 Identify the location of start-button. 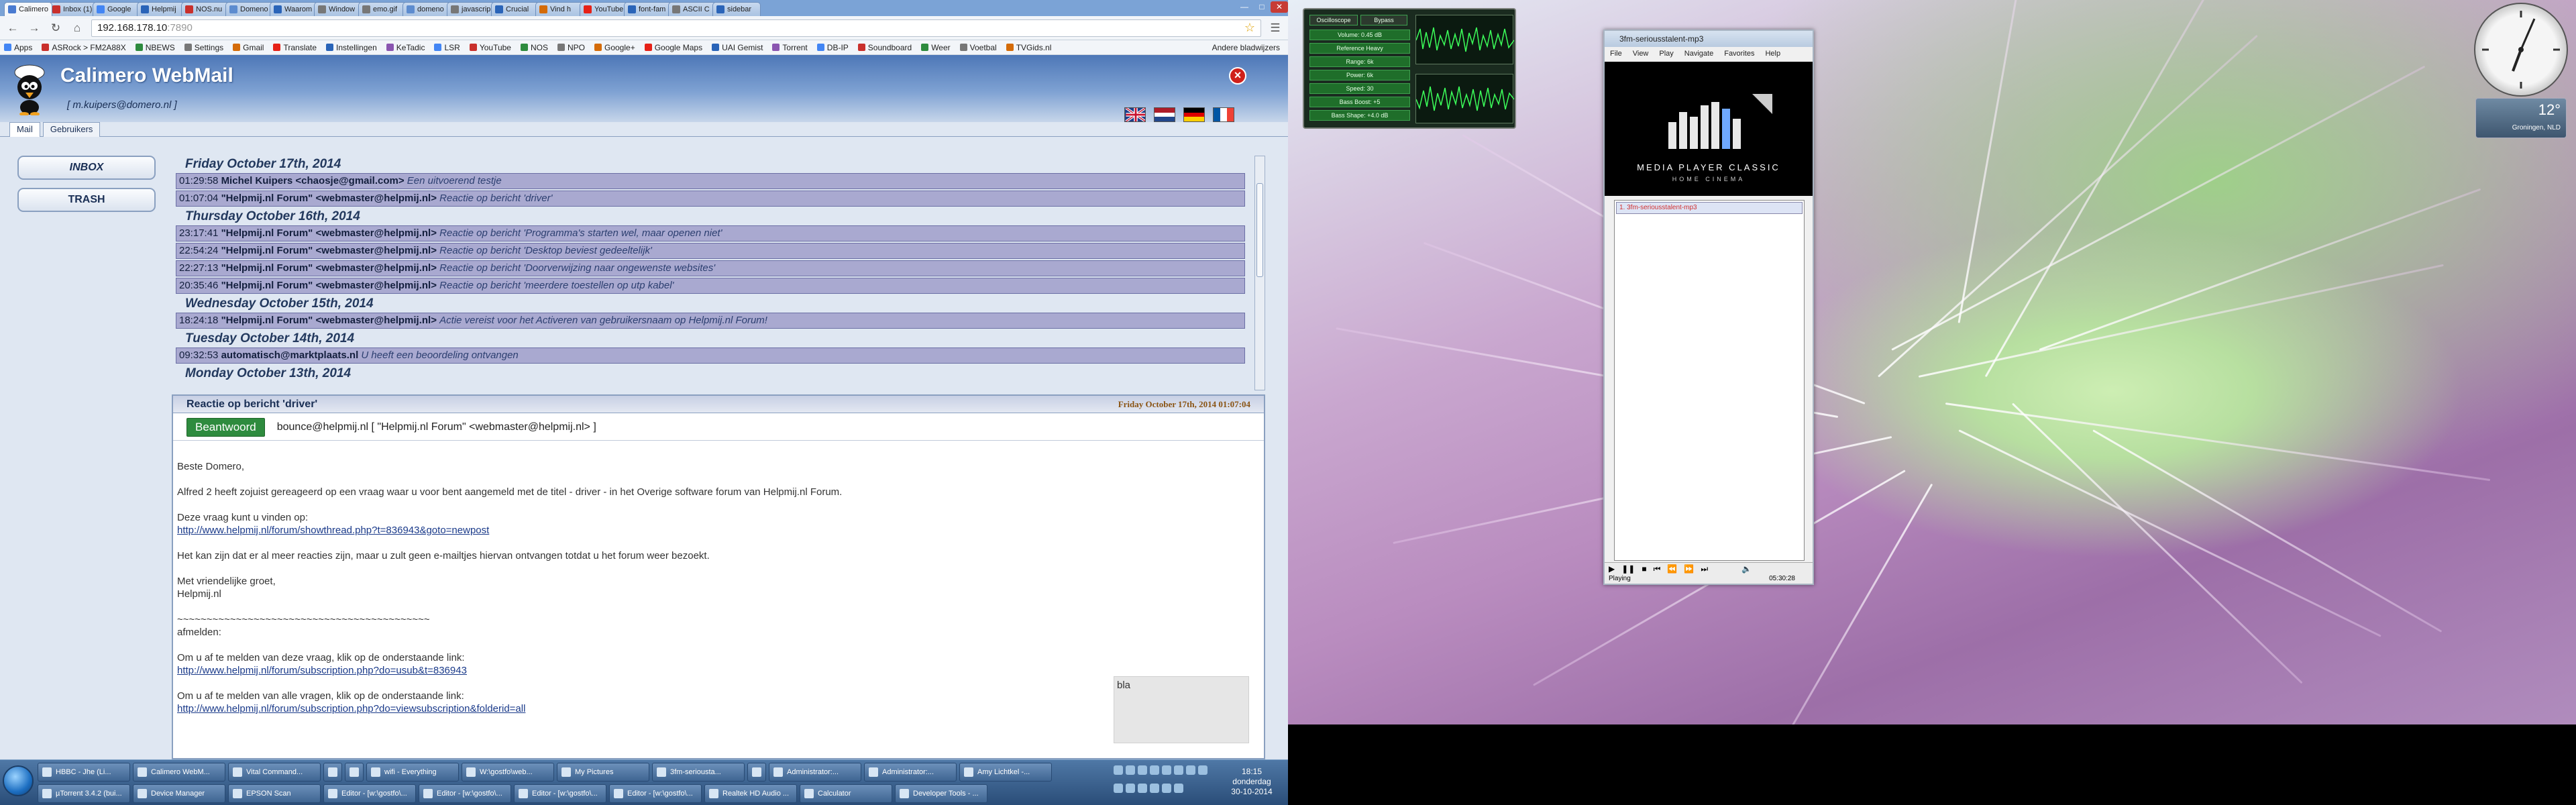
(18, 780).